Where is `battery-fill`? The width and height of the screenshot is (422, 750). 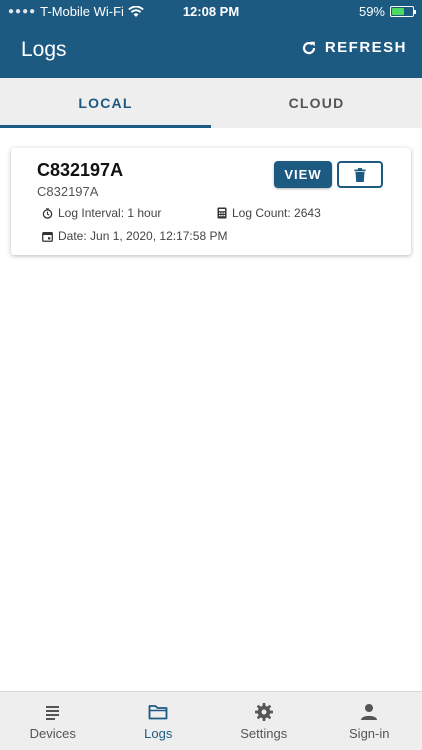 battery-fill is located at coordinates (398, 11).